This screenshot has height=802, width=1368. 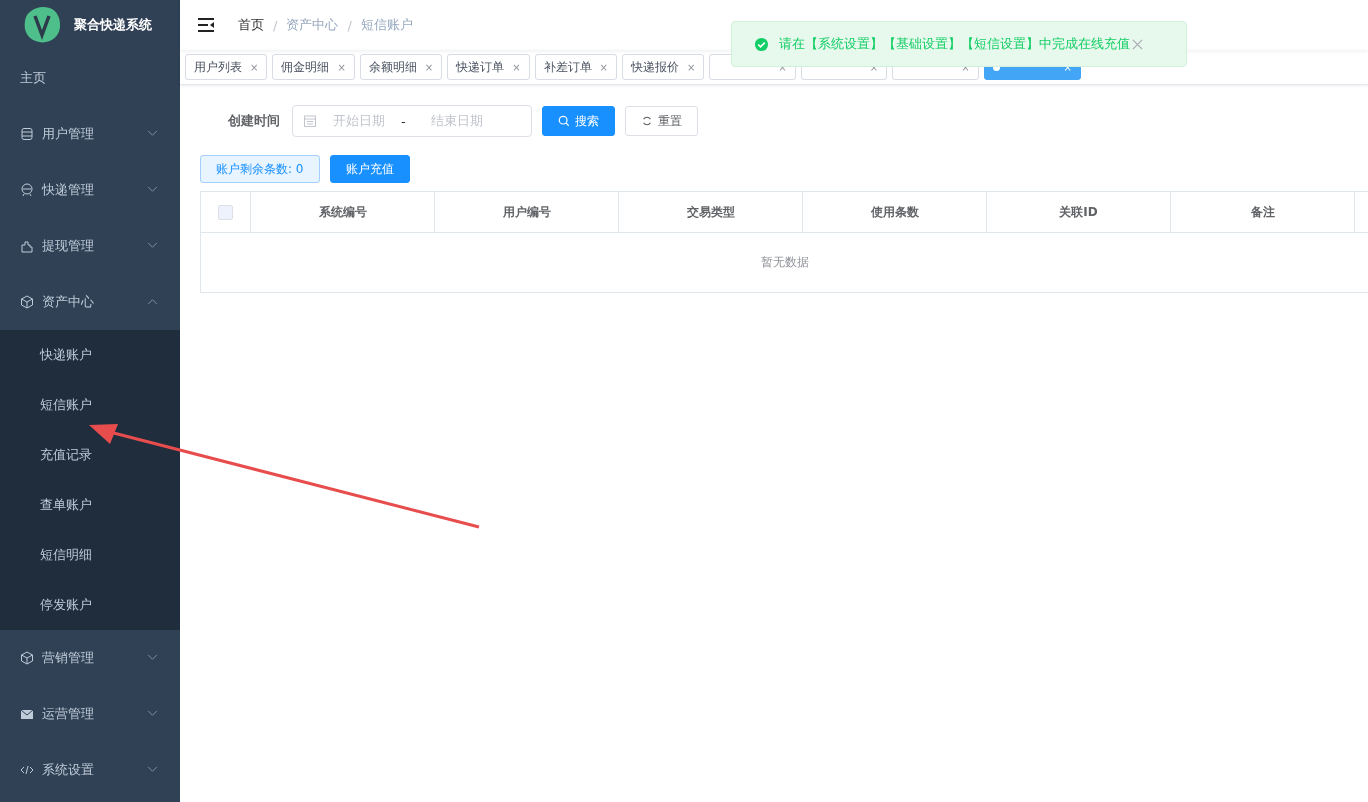 What do you see at coordinates (90, 605) in the screenshot?
I see `submenu-item: 停发账户` at bounding box center [90, 605].